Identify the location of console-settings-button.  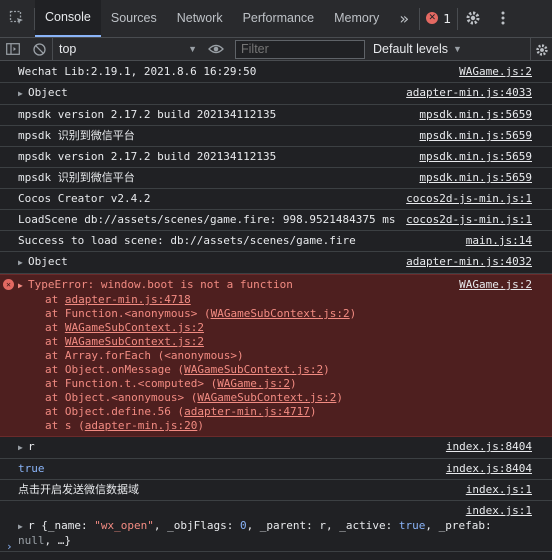
(541, 49).